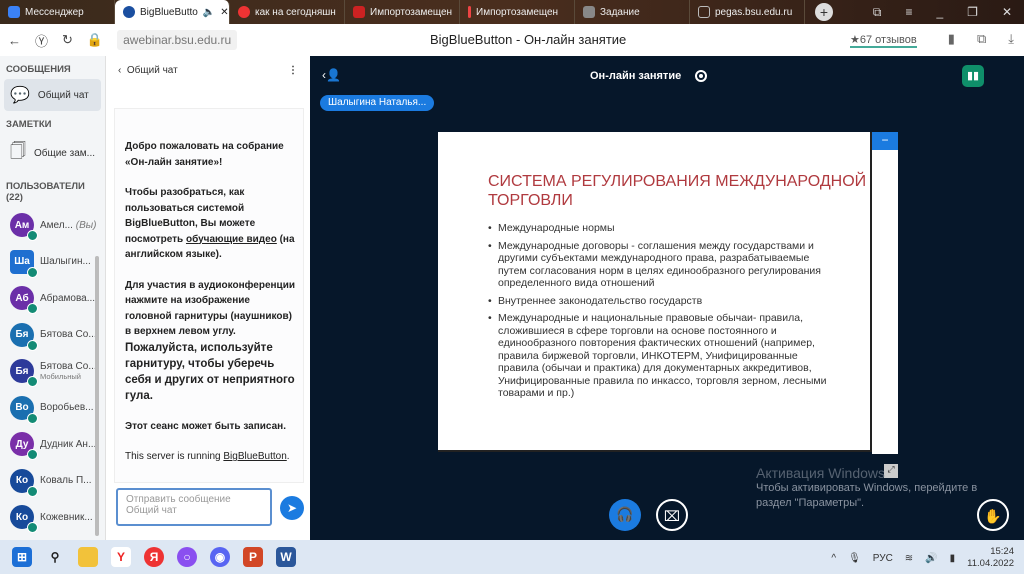  Describe the element at coordinates (86, 225) in the screenshot. I see `you-label: (Вы)` at that location.